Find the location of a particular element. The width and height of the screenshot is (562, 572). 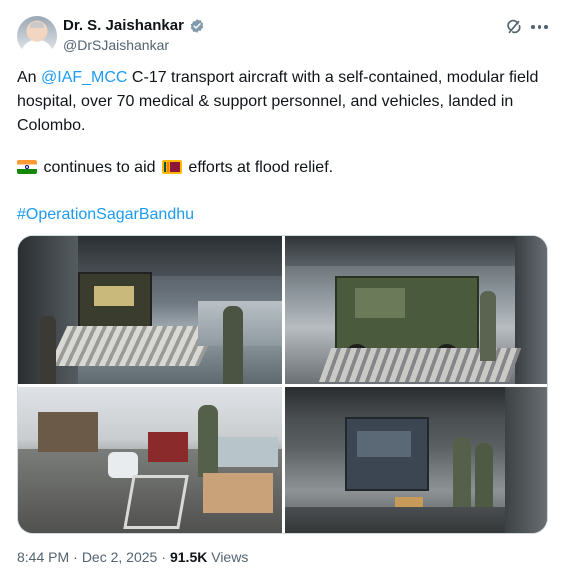

grok-icon is located at coordinates (514, 27).